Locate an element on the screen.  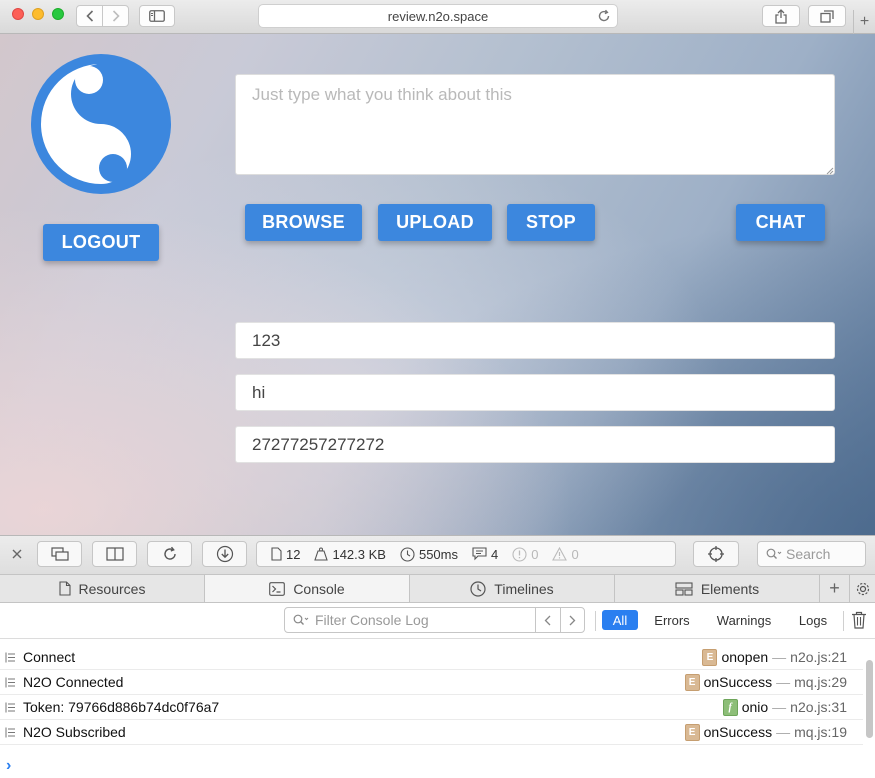
tab-resources-label: Resources is located at coordinates (112, 588).